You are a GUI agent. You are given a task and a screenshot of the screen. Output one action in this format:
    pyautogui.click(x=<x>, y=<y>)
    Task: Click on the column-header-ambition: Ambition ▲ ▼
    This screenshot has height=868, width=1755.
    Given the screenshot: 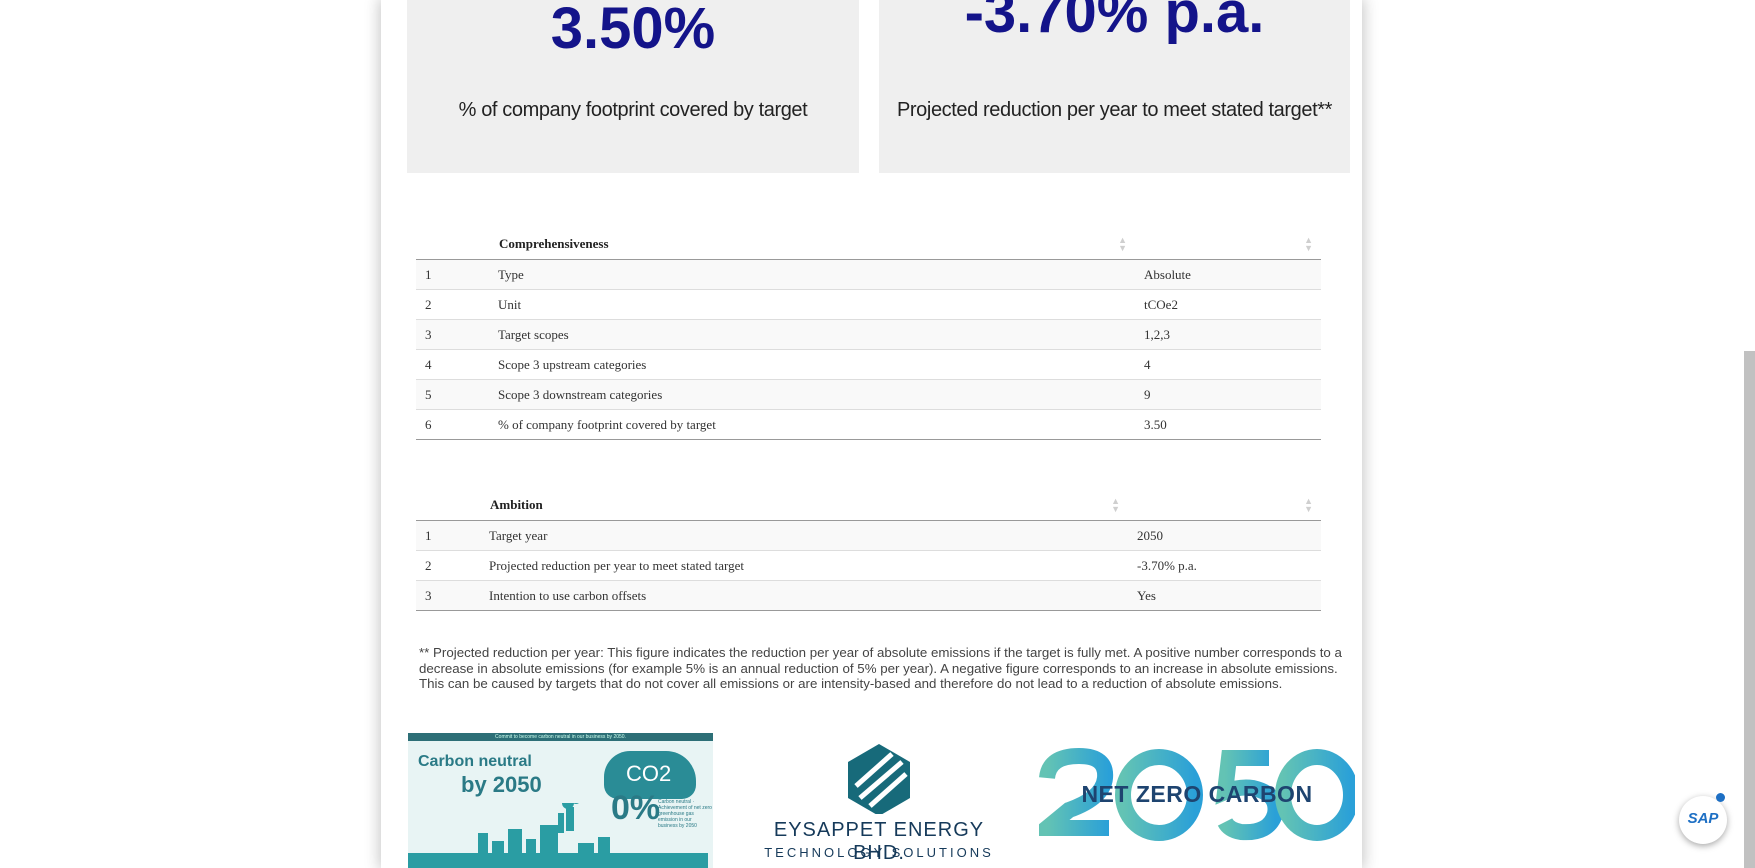 What is the action you would take?
    pyautogui.click(x=804, y=505)
    